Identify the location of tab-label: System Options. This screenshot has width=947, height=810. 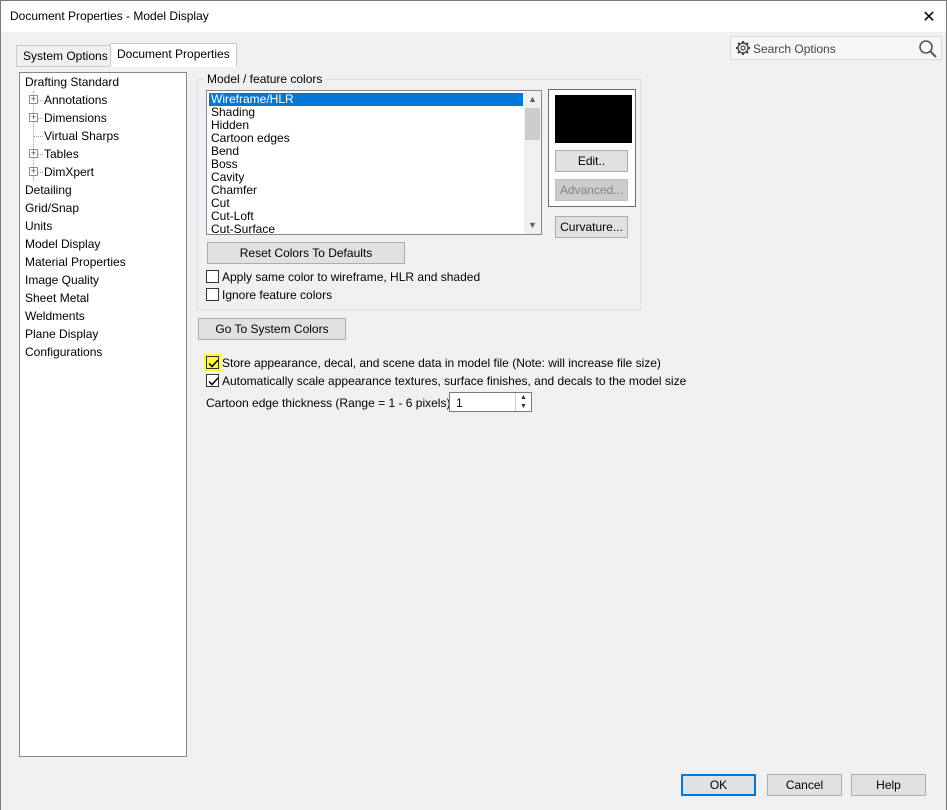
(65, 56).